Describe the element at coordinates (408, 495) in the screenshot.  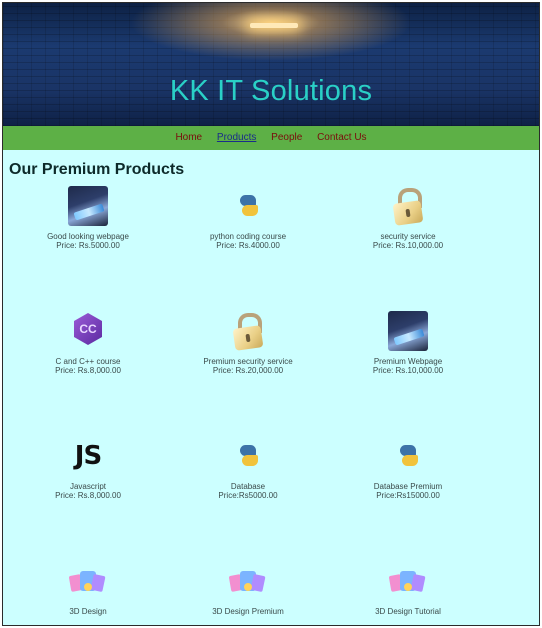
I see `product-price: Price:Rs15000.00` at that location.